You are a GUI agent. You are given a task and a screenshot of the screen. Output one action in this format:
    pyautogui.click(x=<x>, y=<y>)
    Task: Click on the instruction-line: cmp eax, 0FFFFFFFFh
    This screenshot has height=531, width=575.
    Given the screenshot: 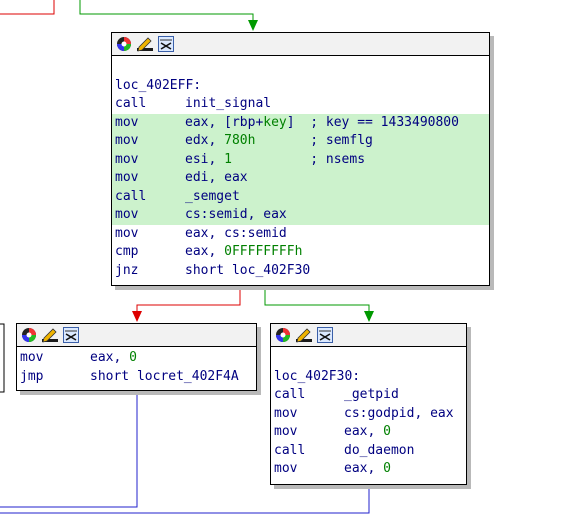 What is the action you would take?
    pyautogui.click(x=300, y=252)
    